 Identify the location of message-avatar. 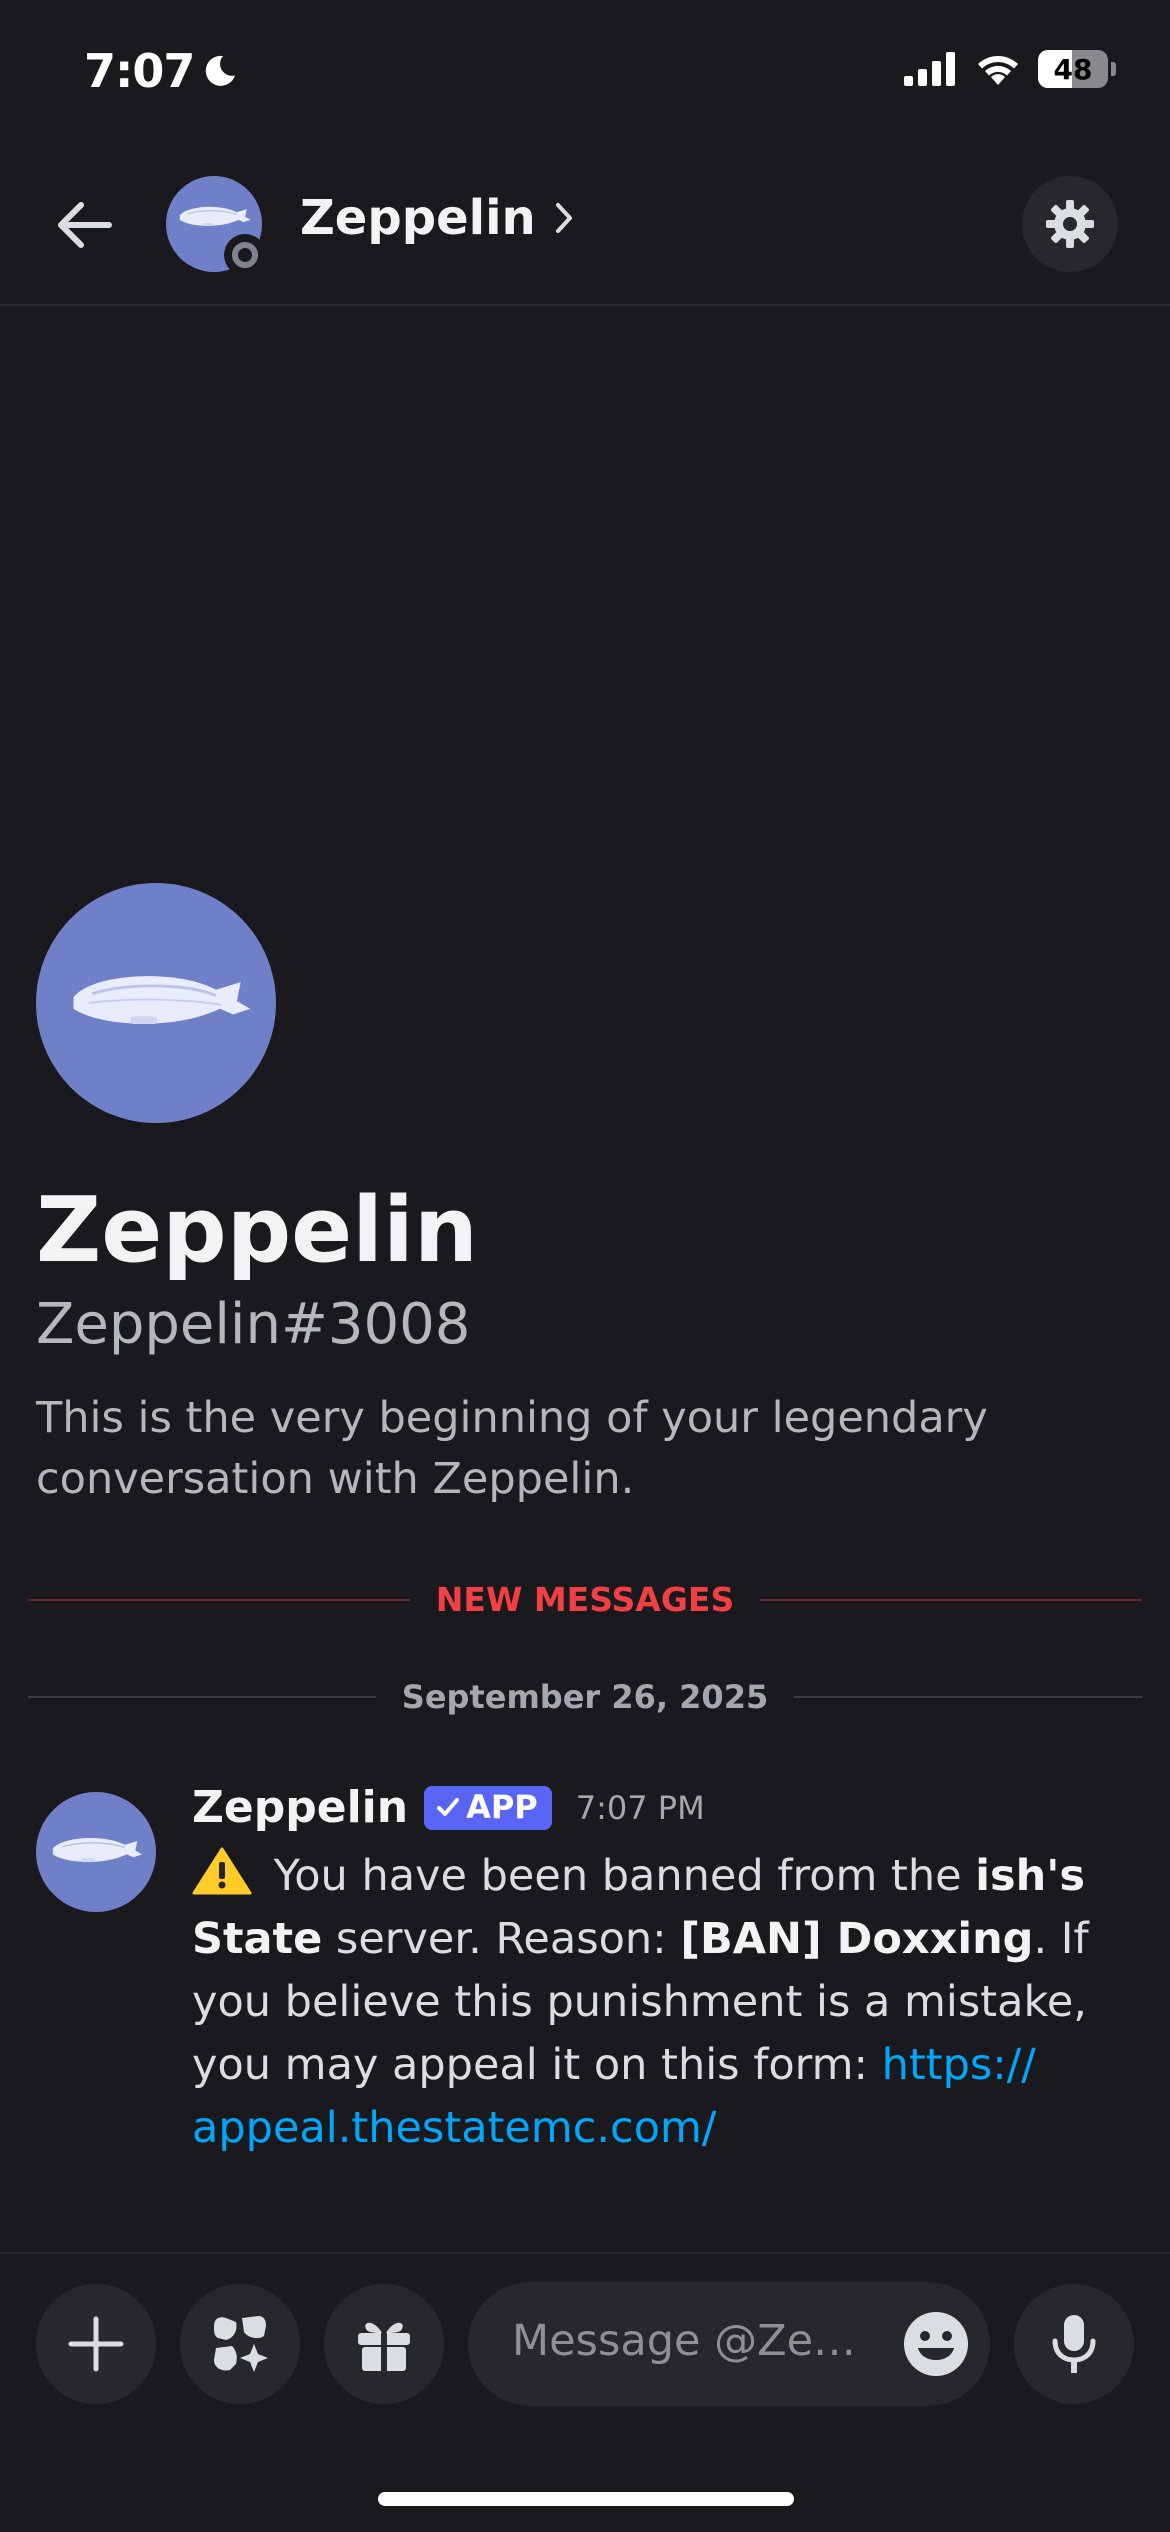
(96, 1852).